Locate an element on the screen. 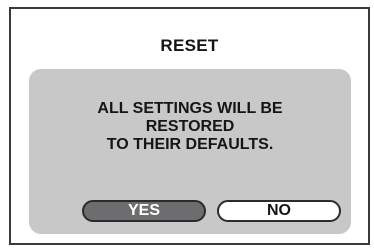 This screenshot has width=374, height=250. yes-button: YES is located at coordinates (144, 211).